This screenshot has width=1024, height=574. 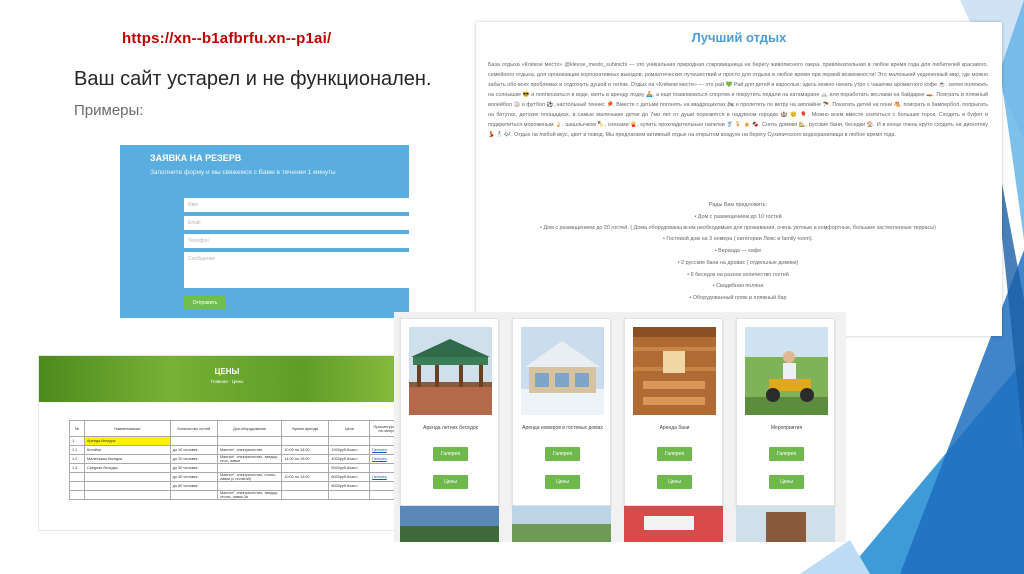 What do you see at coordinates (253, 79) in the screenshot?
I see `headline: Ваш сайт устарел и не функционален.` at bounding box center [253, 79].